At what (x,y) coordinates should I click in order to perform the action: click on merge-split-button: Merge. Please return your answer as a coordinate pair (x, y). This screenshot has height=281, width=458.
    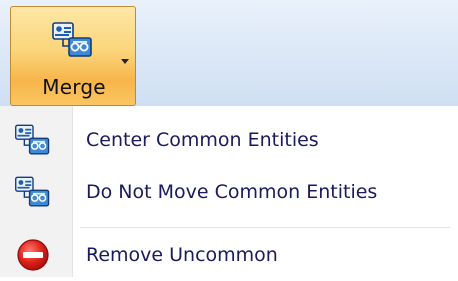
    Looking at the image, I should click on (73, 56).